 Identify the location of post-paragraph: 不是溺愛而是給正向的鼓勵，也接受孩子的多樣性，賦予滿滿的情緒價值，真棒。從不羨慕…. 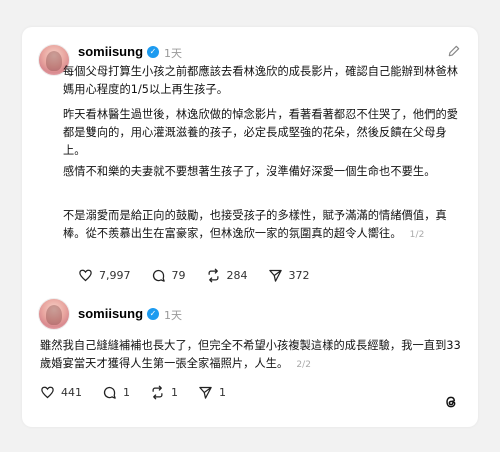
(263, 225).